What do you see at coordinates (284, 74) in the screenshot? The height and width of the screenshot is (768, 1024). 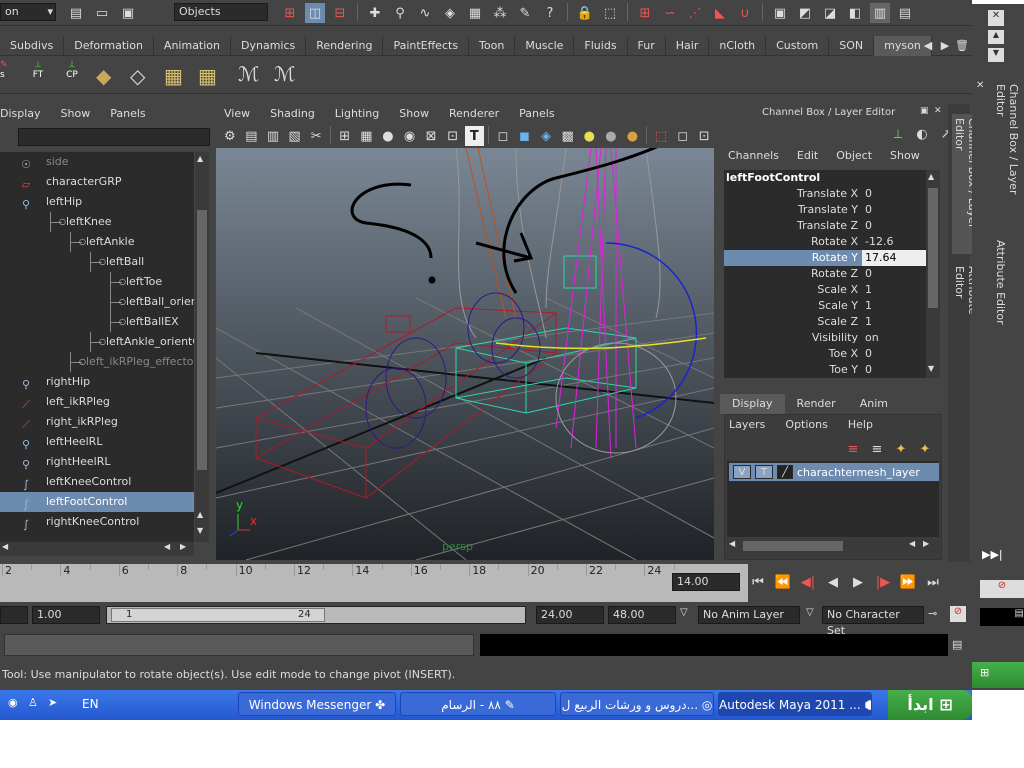 I see `shelf-fur2-icon: ℳ` at bounding box center [284, 74].